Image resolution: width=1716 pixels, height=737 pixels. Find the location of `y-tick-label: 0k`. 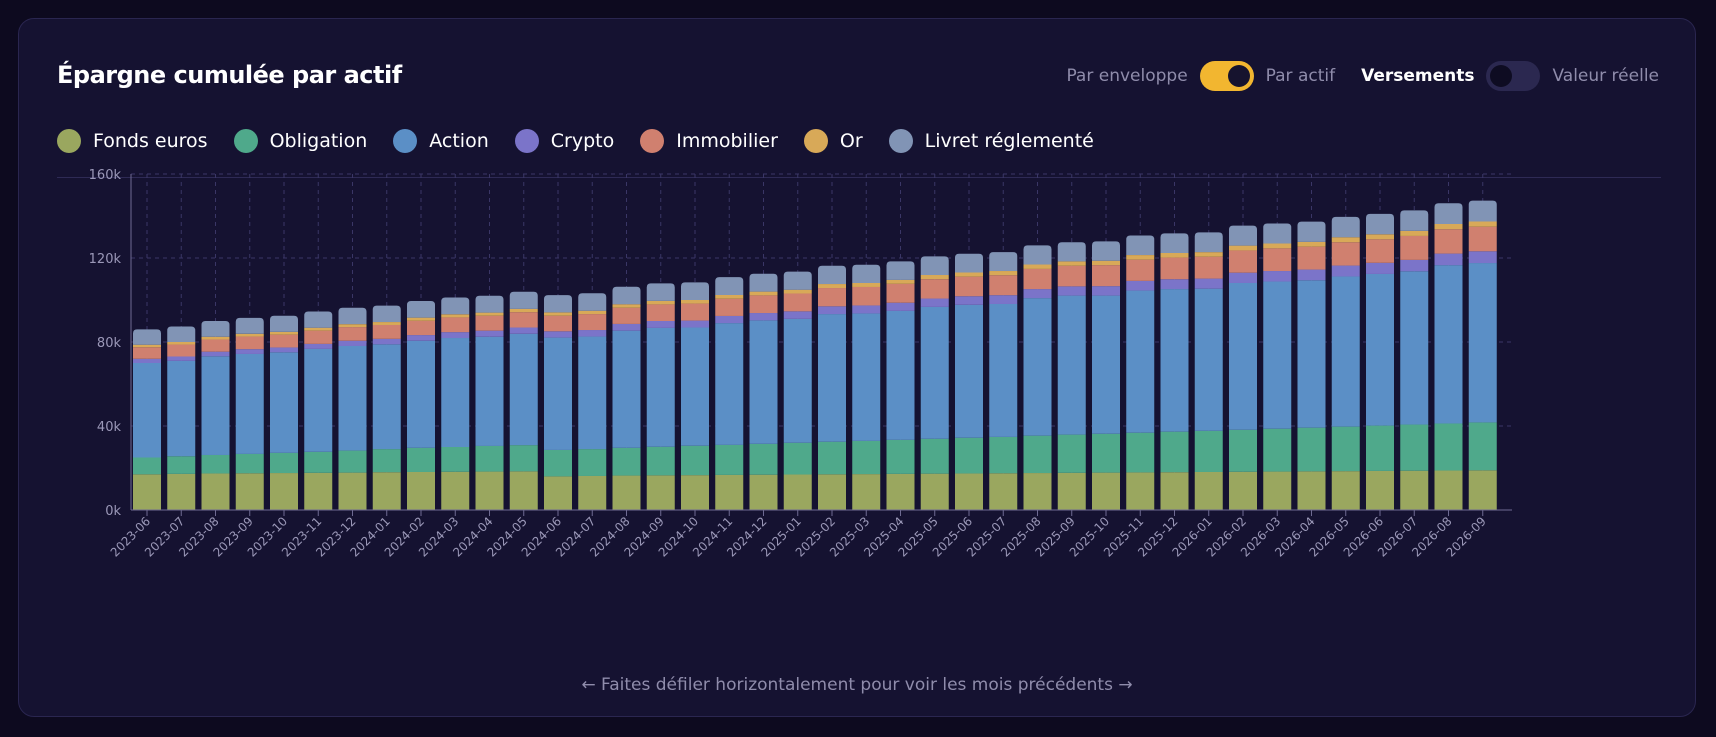

y-tick-label: 0k is located at coordinates (113, 511).